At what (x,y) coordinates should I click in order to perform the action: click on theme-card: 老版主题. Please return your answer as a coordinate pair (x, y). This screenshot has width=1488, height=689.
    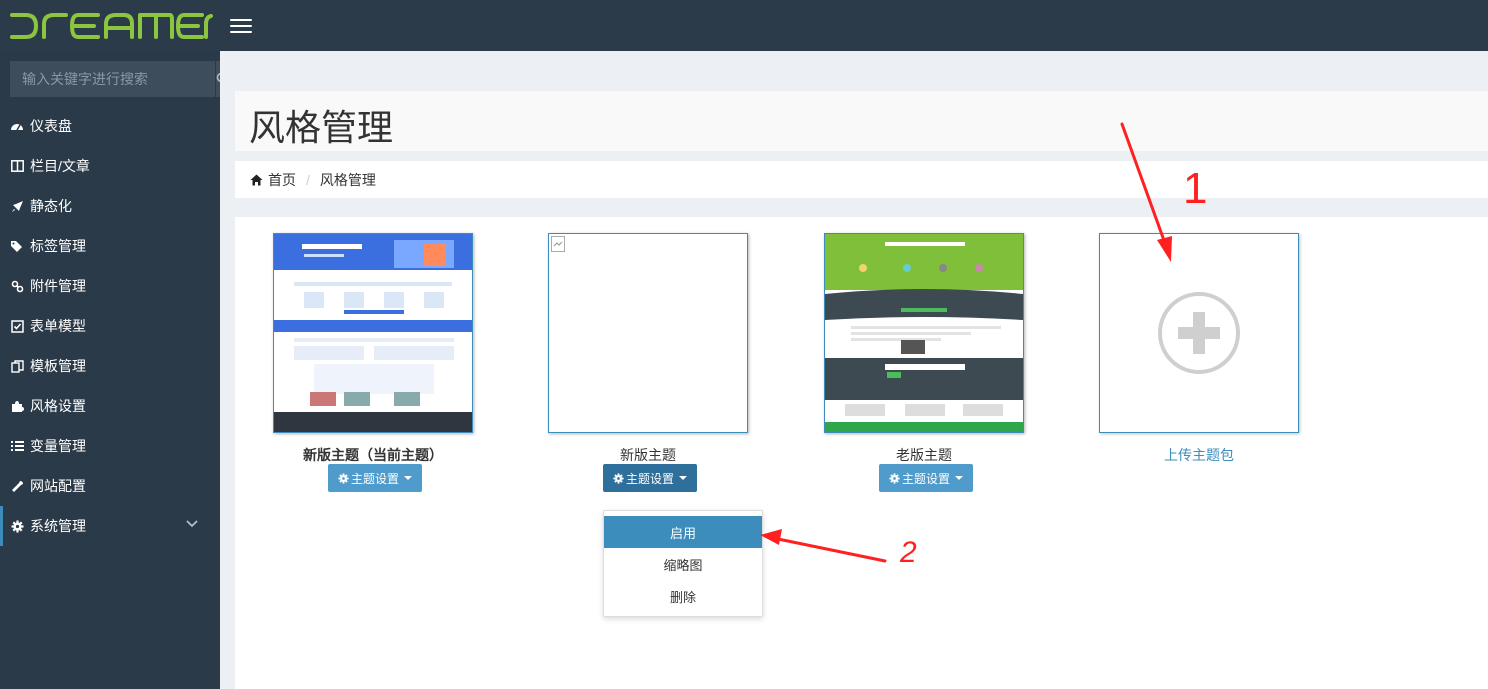
    Looking at the image, I should click on (924, 349).